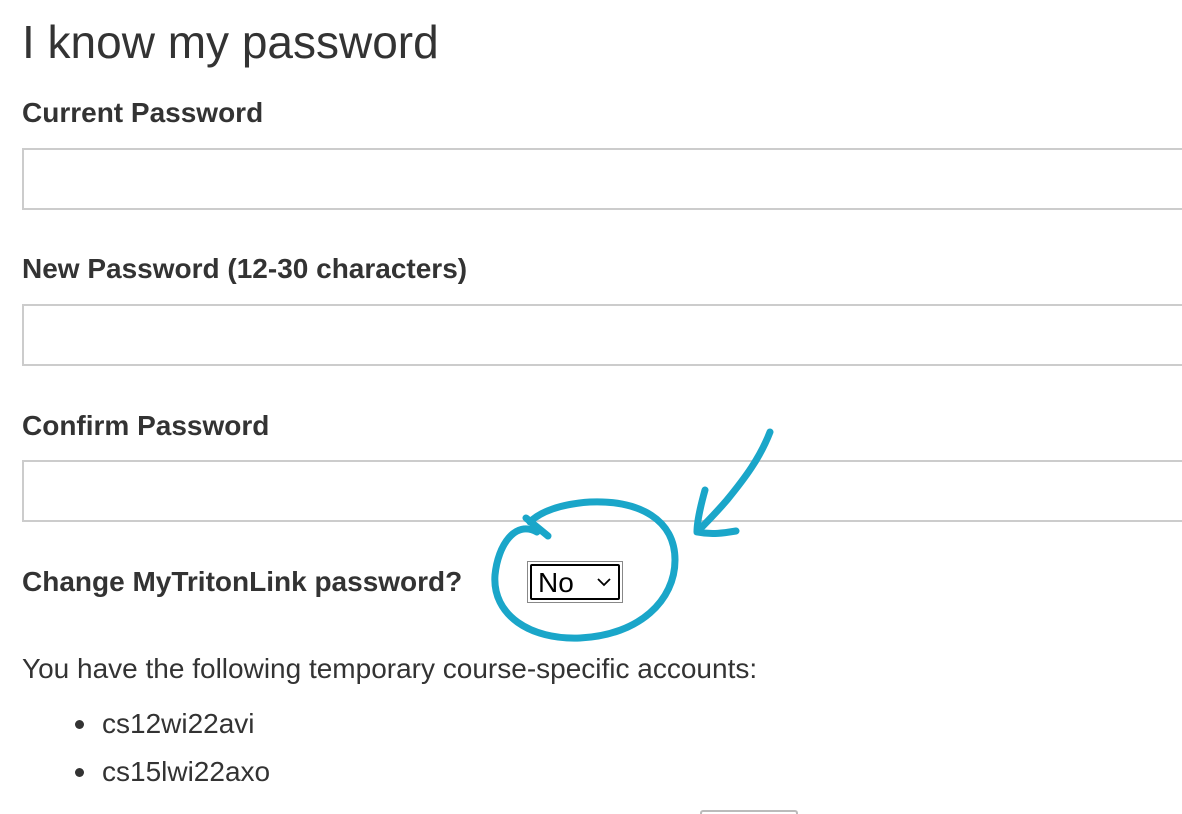  I want to click on new-password-input, so click(602, 335).